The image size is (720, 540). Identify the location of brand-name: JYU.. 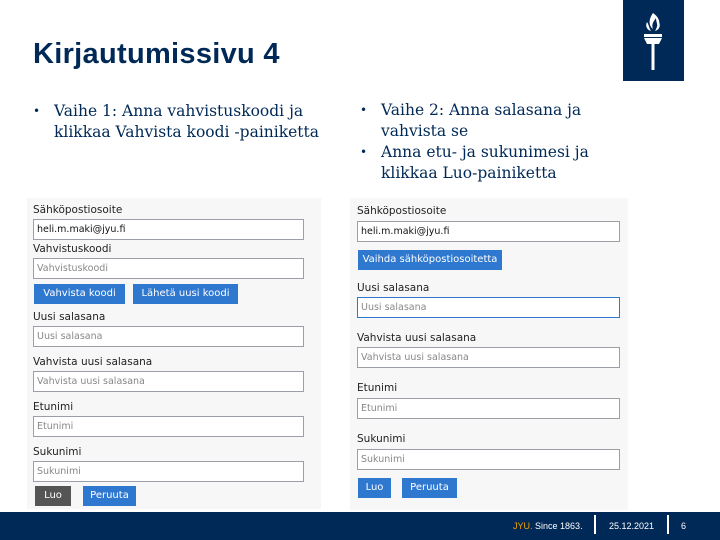
(523, 526).